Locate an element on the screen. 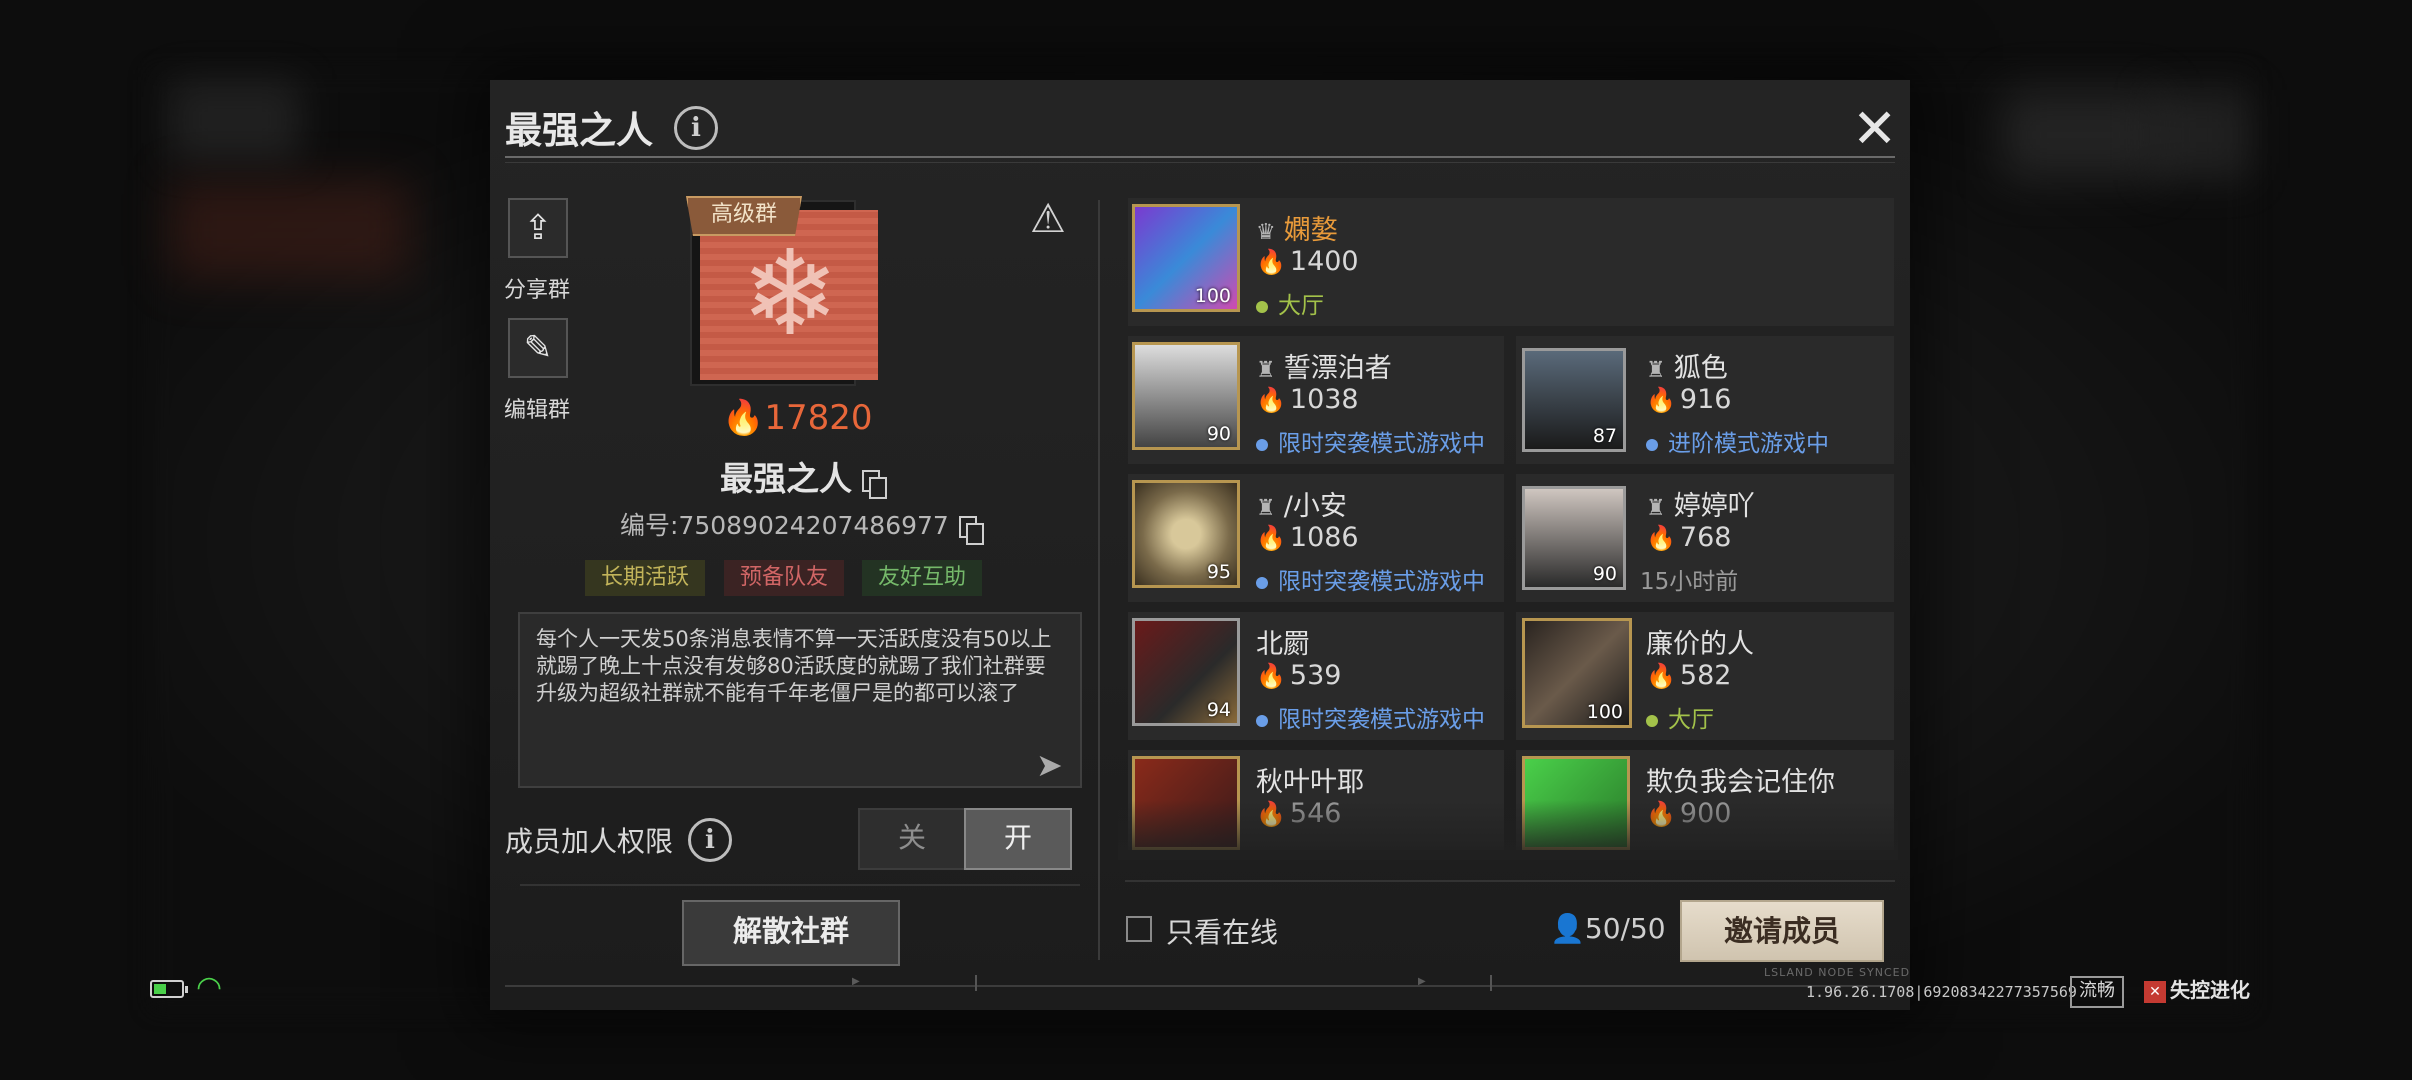 This screenshot has width=2412, height=1080. group-heat: 🔥17820 is located at coordinates (797, 418).